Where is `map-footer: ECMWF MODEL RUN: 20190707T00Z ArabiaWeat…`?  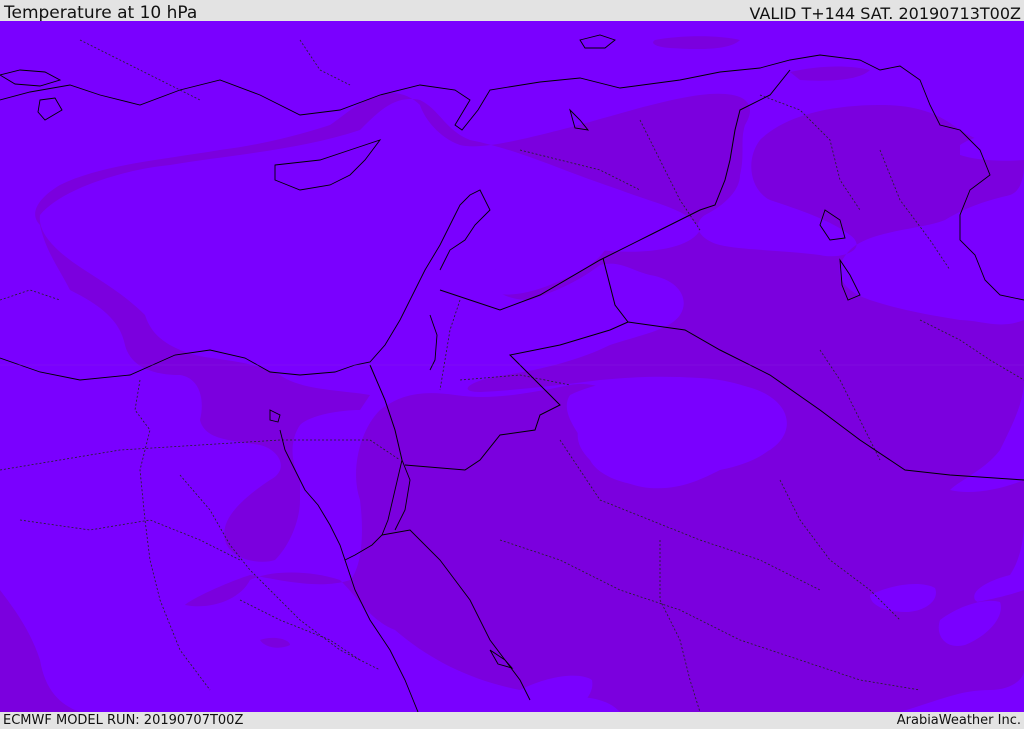 map-footer: ECMWF MODEL RUN: 20190707T00Z ArabiaWeat… is located at coordinates (512, 720).